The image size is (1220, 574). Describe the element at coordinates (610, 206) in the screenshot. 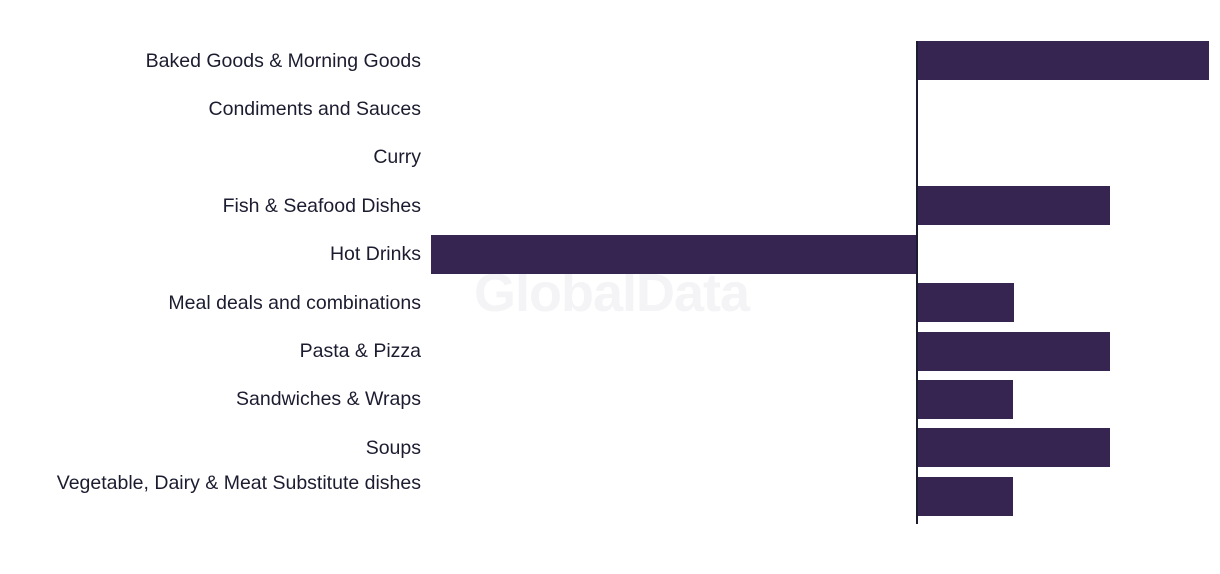

I see `table-row: Fish & Seafood Dishes` at that location.